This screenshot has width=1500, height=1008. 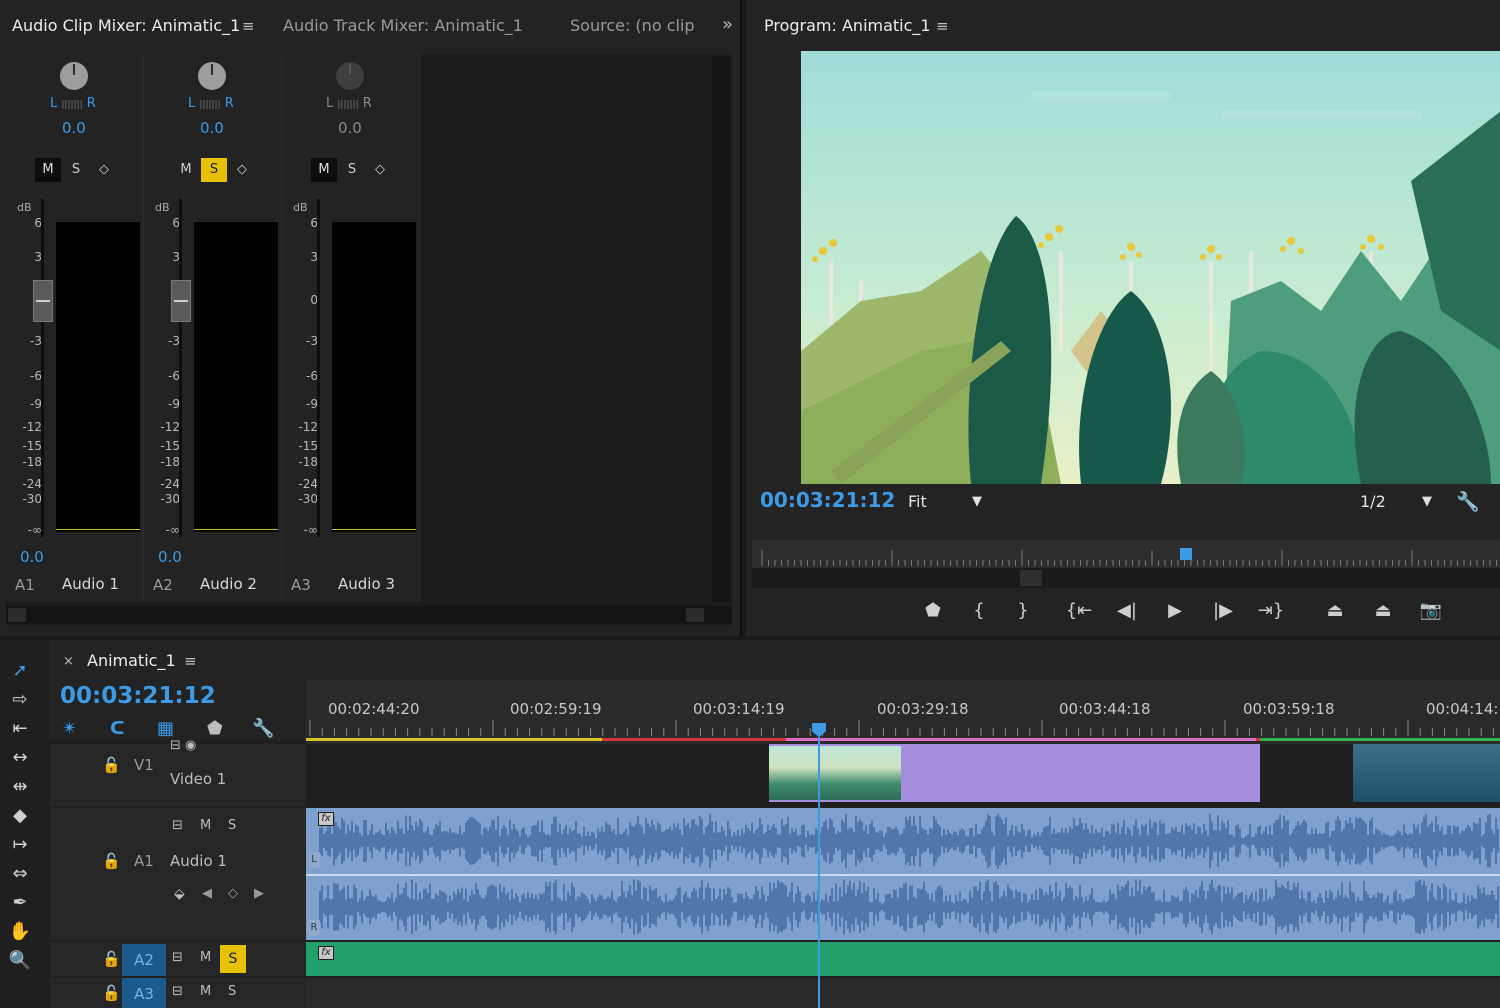 I want to click on tab-audio-clip-mixer: Audio Clip Mixer: Animatic_1, so click(x=126, y=25).